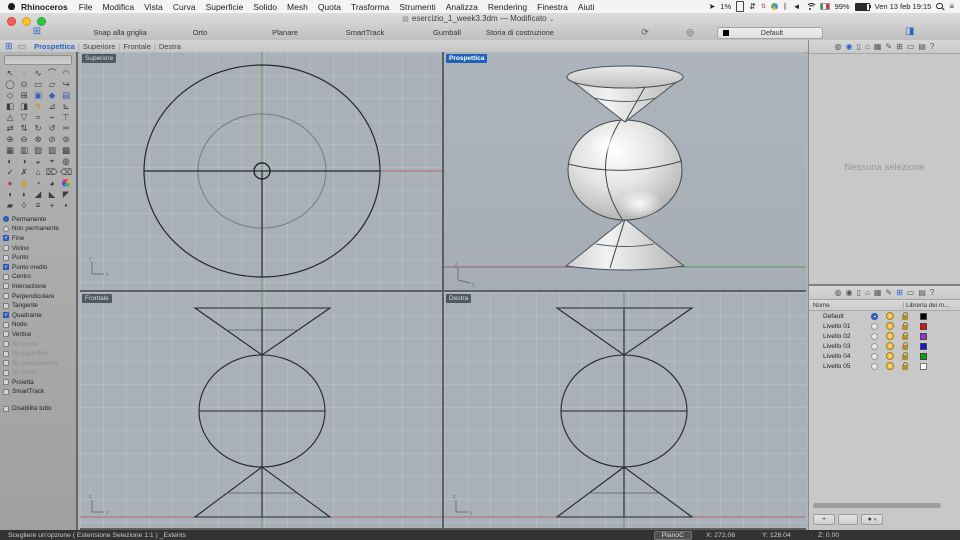  What do you see at coordinates (66, 172) in the screenshot?
I see `tool-icon-49: ⌫` at bounding box center [66, 172].